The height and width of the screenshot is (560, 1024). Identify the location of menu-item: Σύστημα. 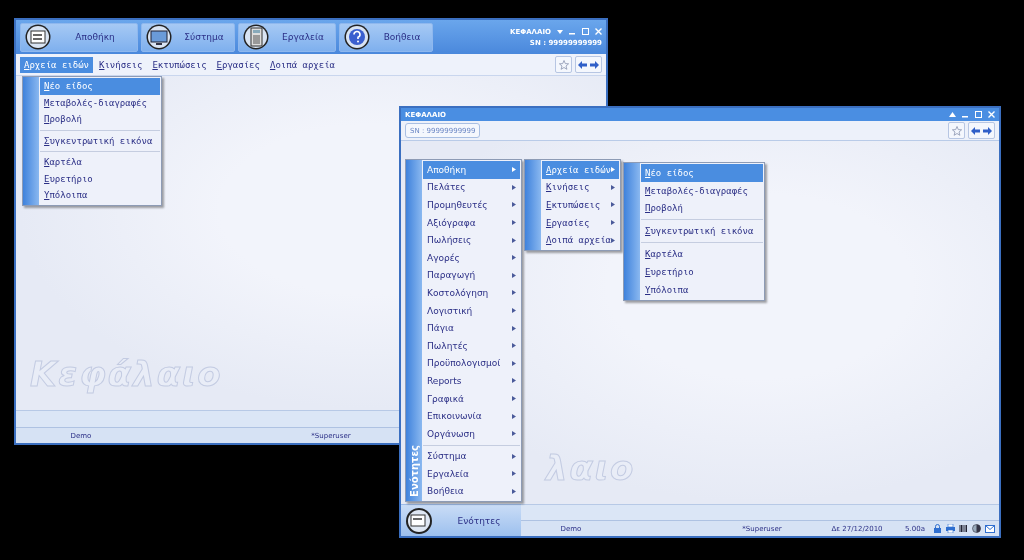
(471, 456).